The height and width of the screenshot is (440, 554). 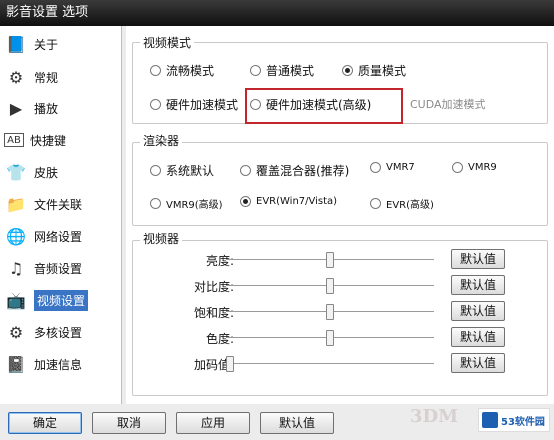 What do you see at coordinates (16, 77) in the screenshot?
I see `gear-icon: ⚙` at bounding box center [16, 77].